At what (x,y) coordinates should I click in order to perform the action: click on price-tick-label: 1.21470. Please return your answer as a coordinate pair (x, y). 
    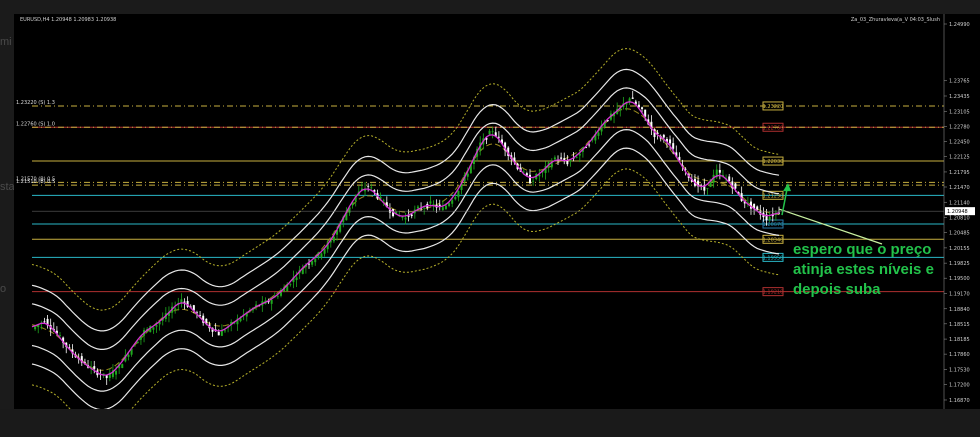
    Looking at the image, I should click on (959, 188).